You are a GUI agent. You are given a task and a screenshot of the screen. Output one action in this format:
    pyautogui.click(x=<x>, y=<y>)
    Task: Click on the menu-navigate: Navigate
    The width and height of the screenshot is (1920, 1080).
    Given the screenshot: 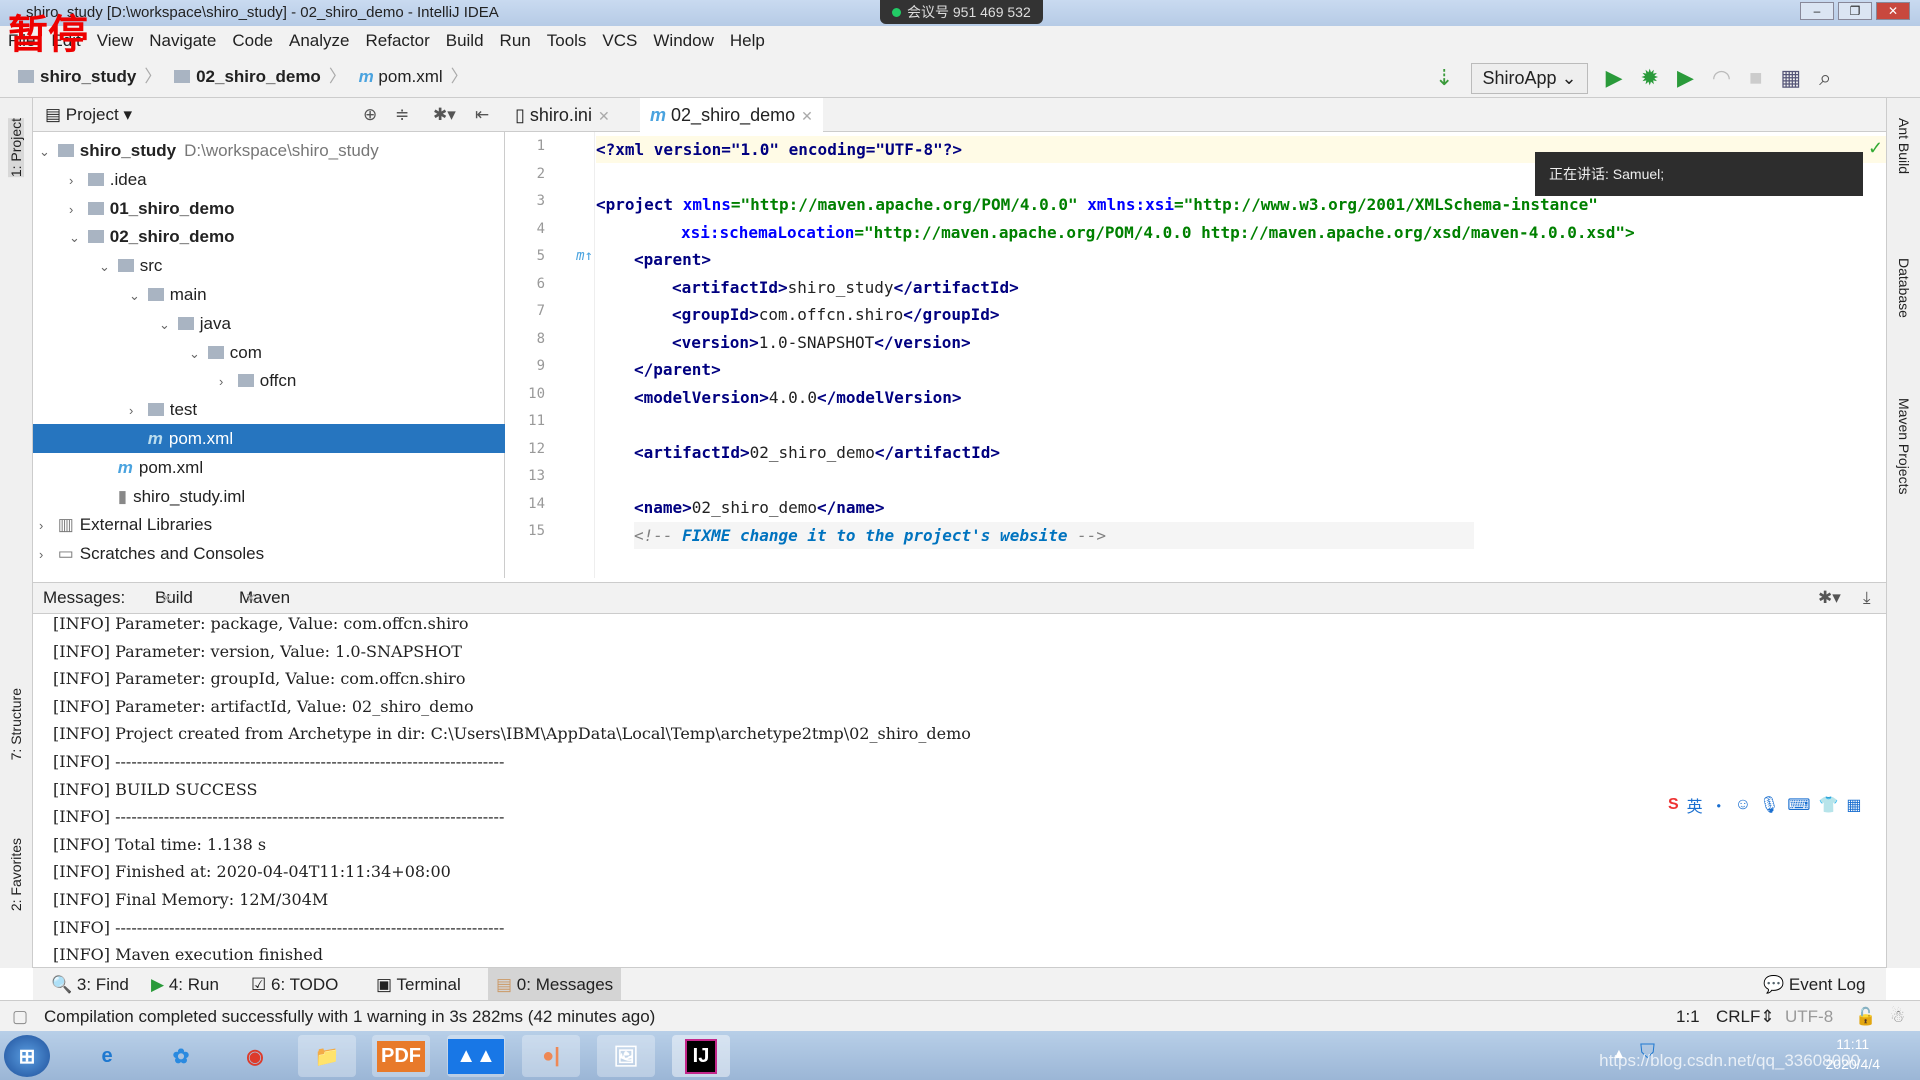 What is the action you would take?
    pyautogui.click(x=182, y=40)
    